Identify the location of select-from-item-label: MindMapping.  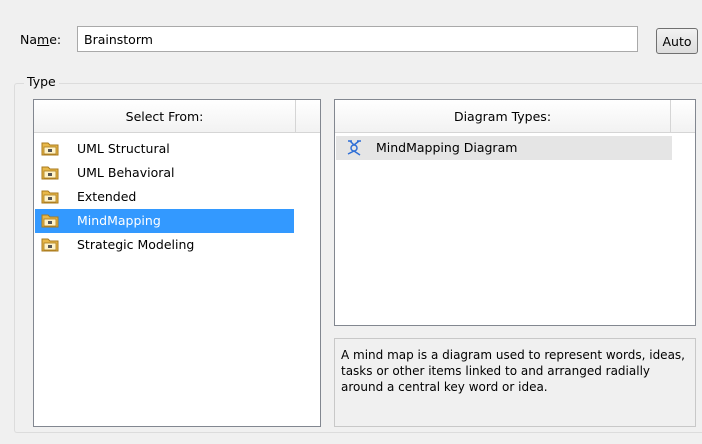
(119, 220).